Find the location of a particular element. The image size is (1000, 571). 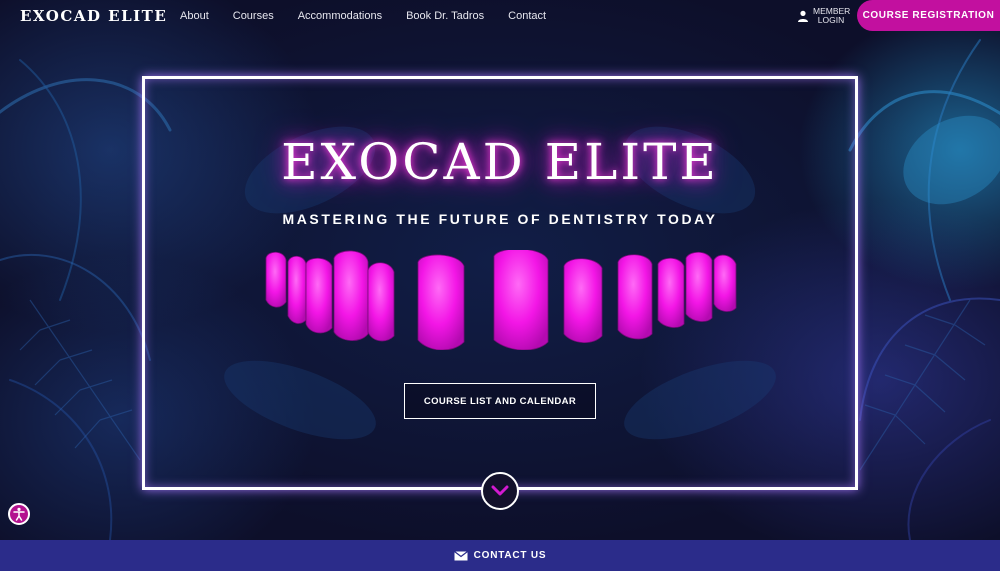

user-icon is located at coordinates (803, 16).